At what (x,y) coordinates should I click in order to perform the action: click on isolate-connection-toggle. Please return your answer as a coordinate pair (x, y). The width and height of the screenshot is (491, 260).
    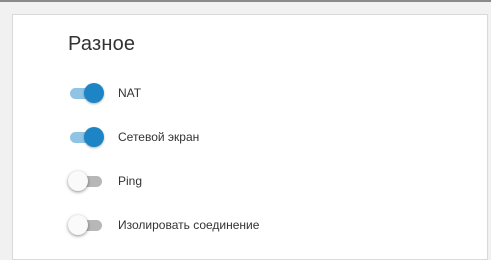
    Looking at the image, I should click on (86, 225).